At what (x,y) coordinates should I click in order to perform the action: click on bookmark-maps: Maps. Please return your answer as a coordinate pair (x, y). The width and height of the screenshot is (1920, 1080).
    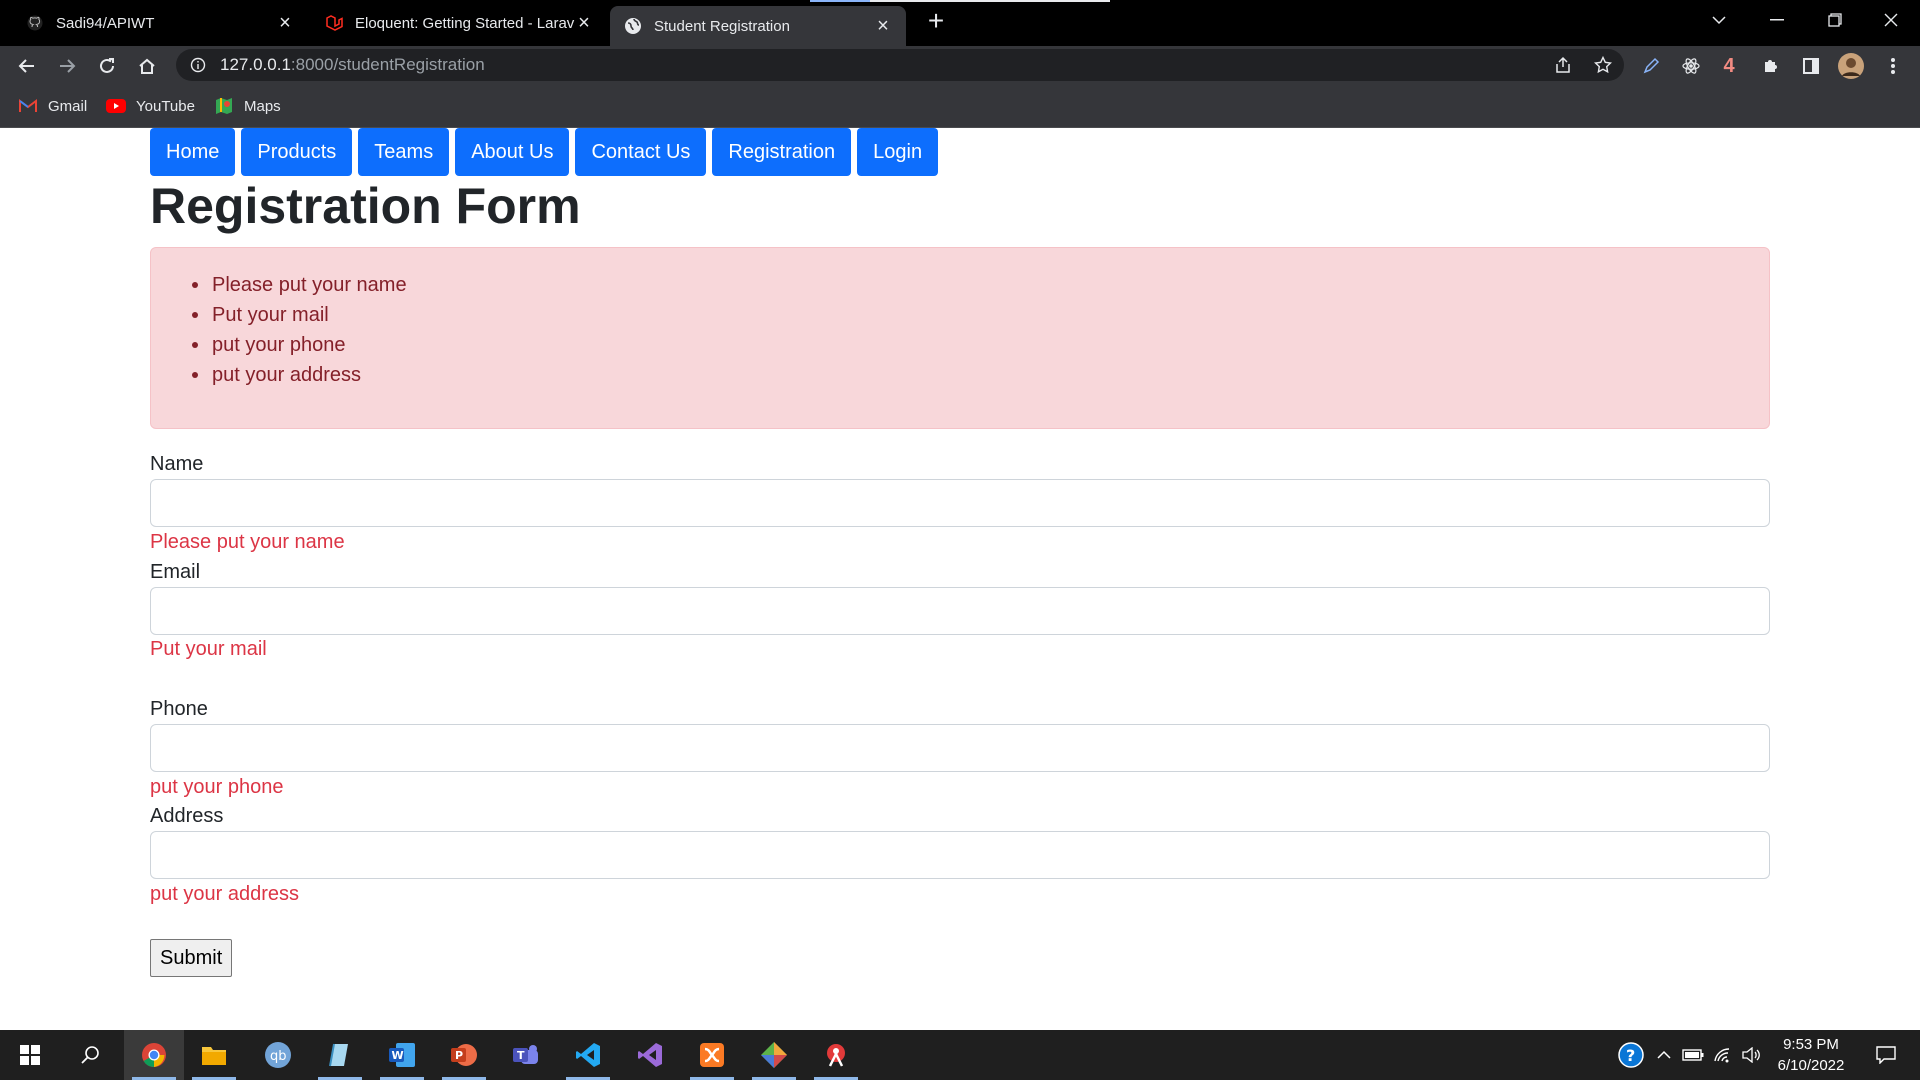
    Looking at the image, I should click on (247, 106).